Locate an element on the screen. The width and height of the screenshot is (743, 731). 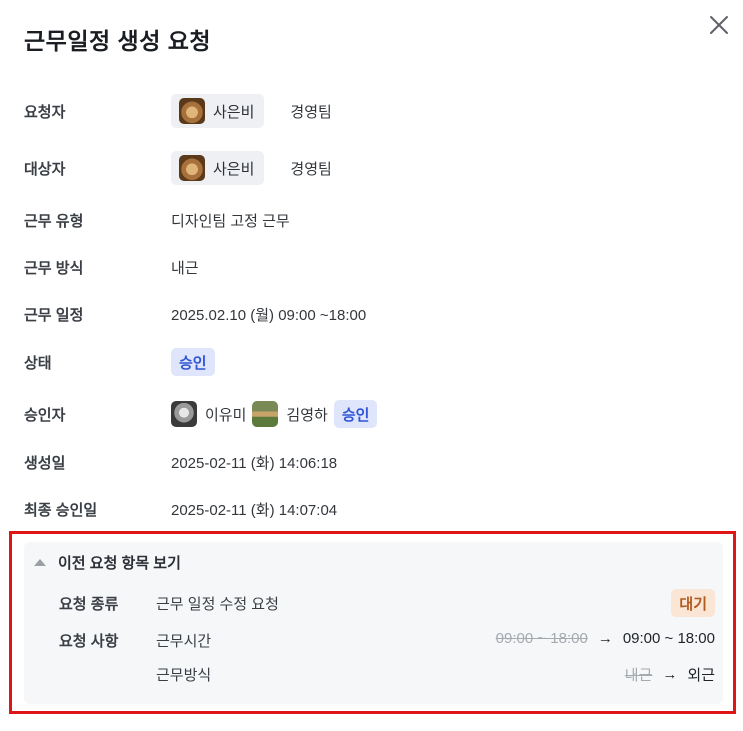
target-dept: 경영팀 is located at coordinates (311, 169).